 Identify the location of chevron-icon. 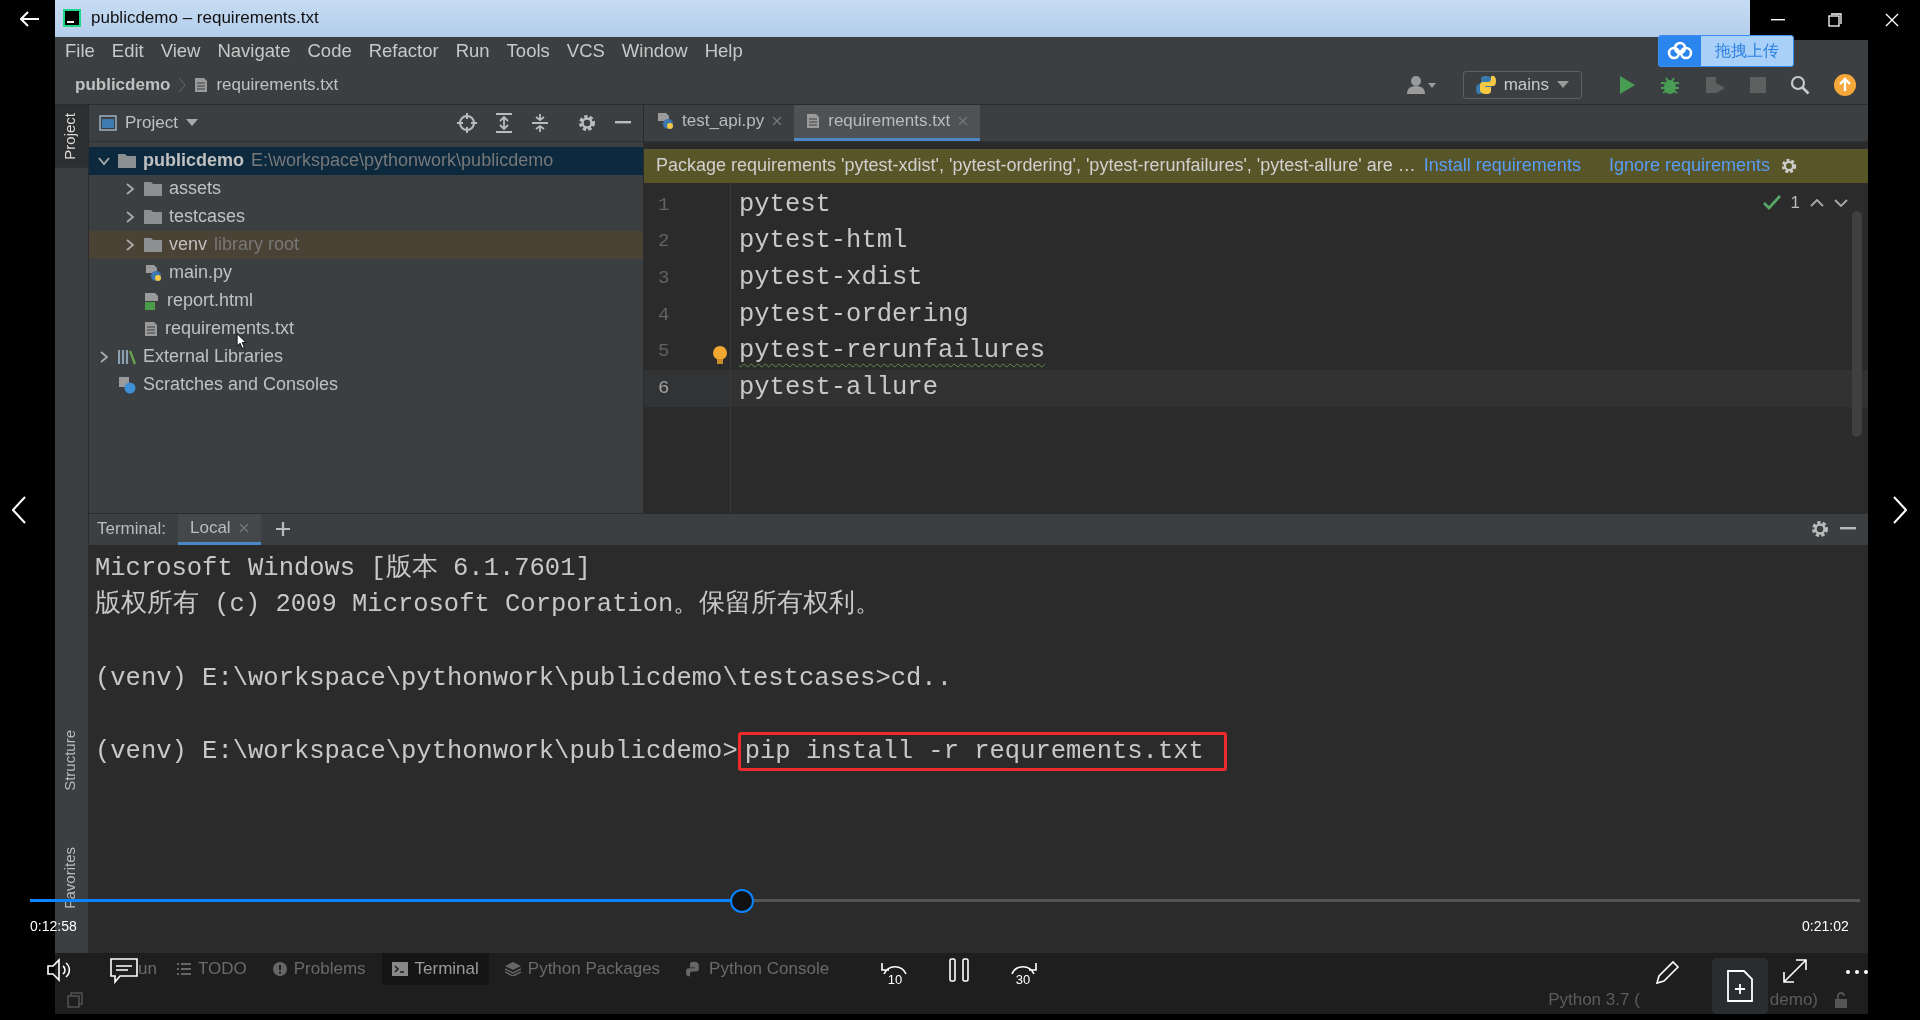
(182, 84).